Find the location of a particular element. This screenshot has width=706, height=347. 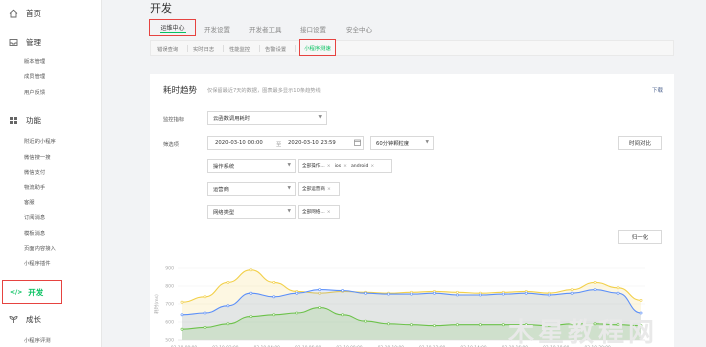

tag-label: 全部运营商 is located at coordinates (313, 189).